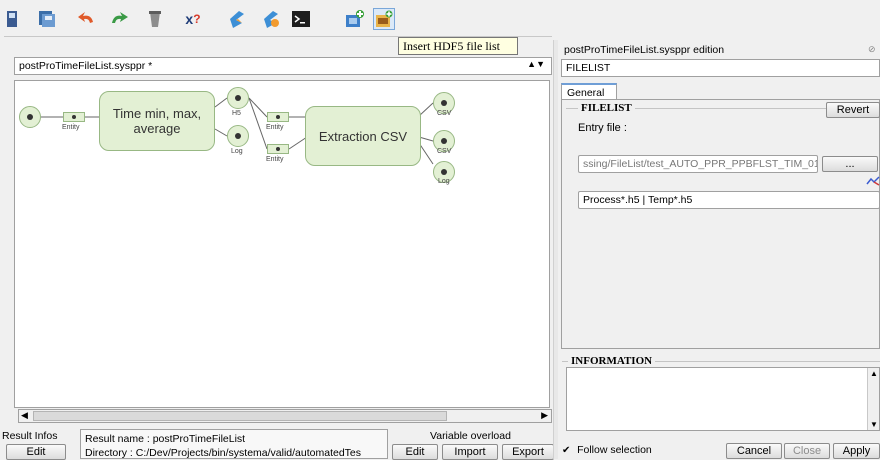 Image resolution: width=880 pixels, height=460 pixels. What do you see at coordinates (74, 117) in the screenshot?
I see `entity-connector` at bounding box center [74, 117].